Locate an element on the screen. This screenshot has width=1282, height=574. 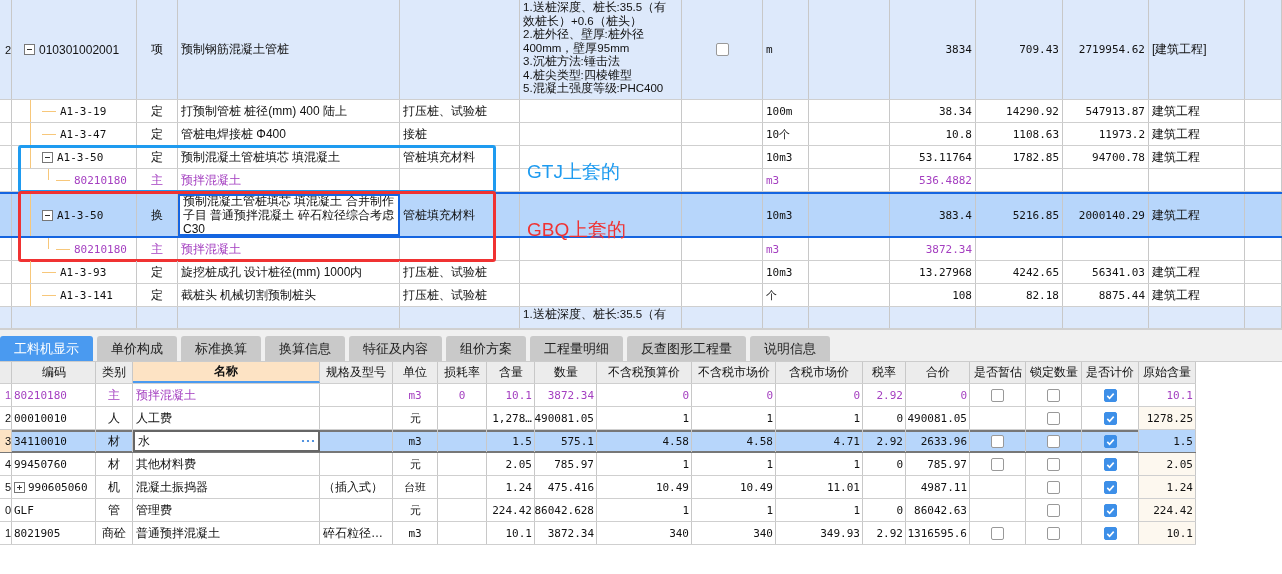
unit-cell: 100m is located at coordinates (779, 111).